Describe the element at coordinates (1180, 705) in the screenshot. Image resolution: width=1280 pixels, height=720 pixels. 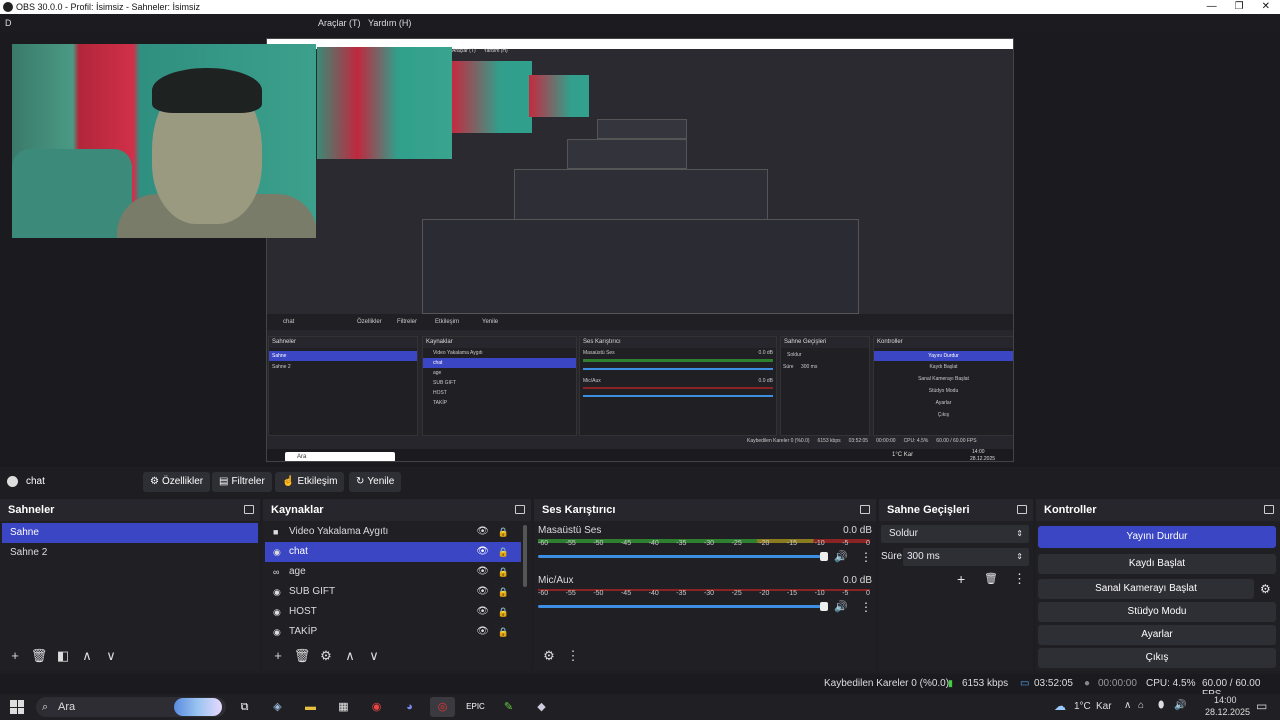
I see `volume-icon: 🔊` at that location.